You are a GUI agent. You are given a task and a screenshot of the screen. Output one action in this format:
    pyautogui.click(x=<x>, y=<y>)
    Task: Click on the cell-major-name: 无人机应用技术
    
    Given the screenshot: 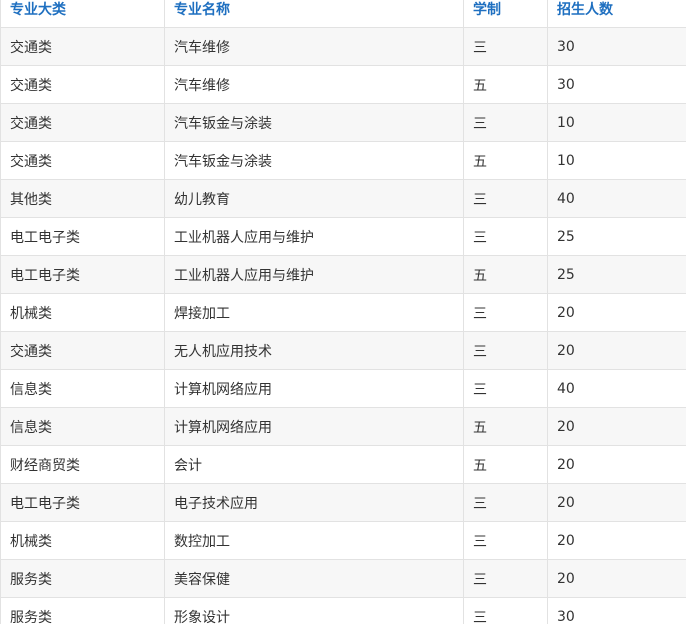 What is the action you would take?
    pyautogui.click(x=314, y=350)
    